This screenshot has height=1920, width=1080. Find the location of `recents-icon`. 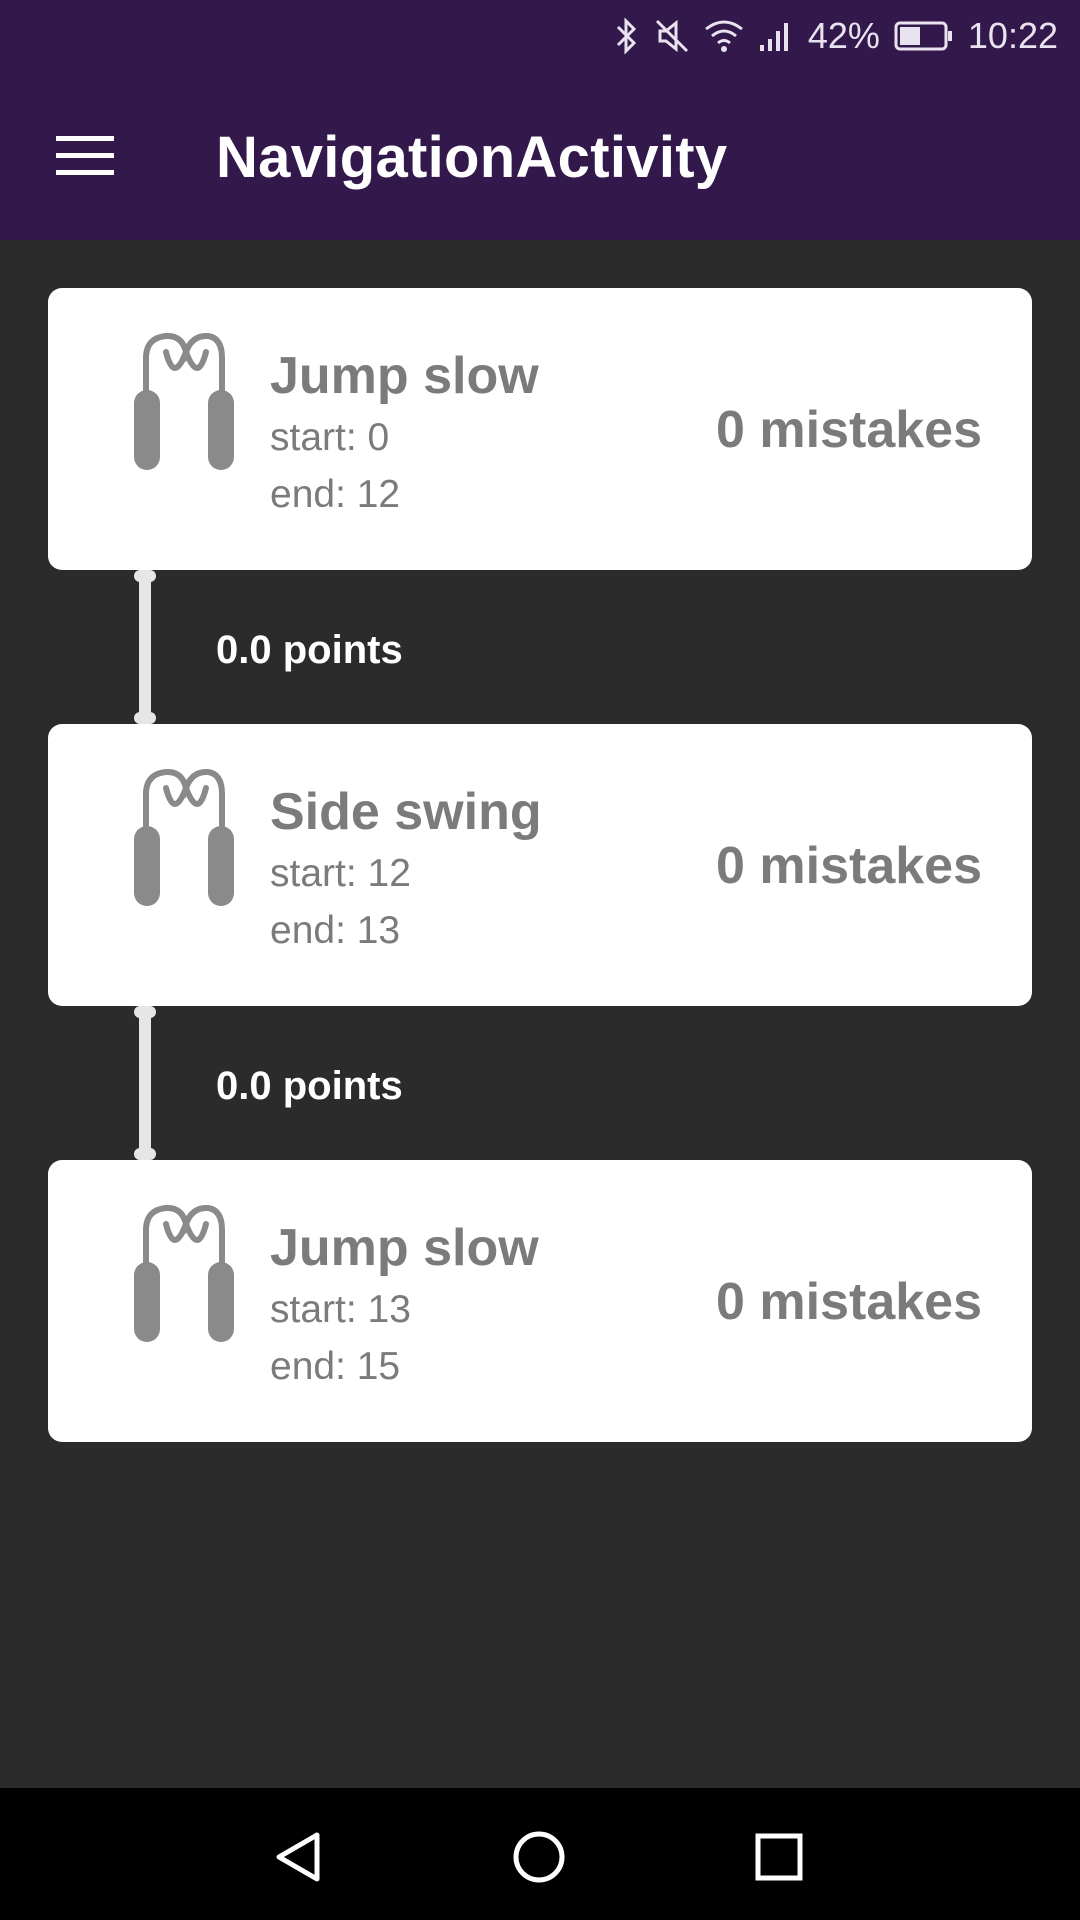

recents-icon is located at coordinates (779, 1857).